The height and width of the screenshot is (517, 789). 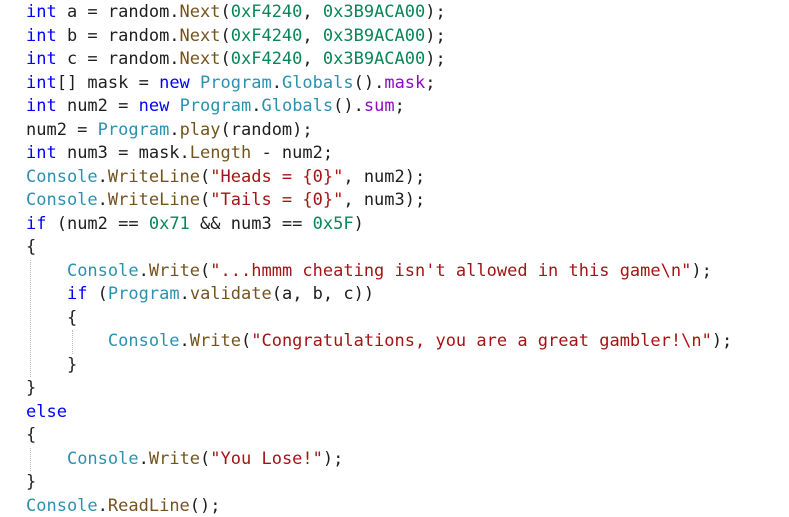 I want to click on code-token: else, so click(x=46, y=411).